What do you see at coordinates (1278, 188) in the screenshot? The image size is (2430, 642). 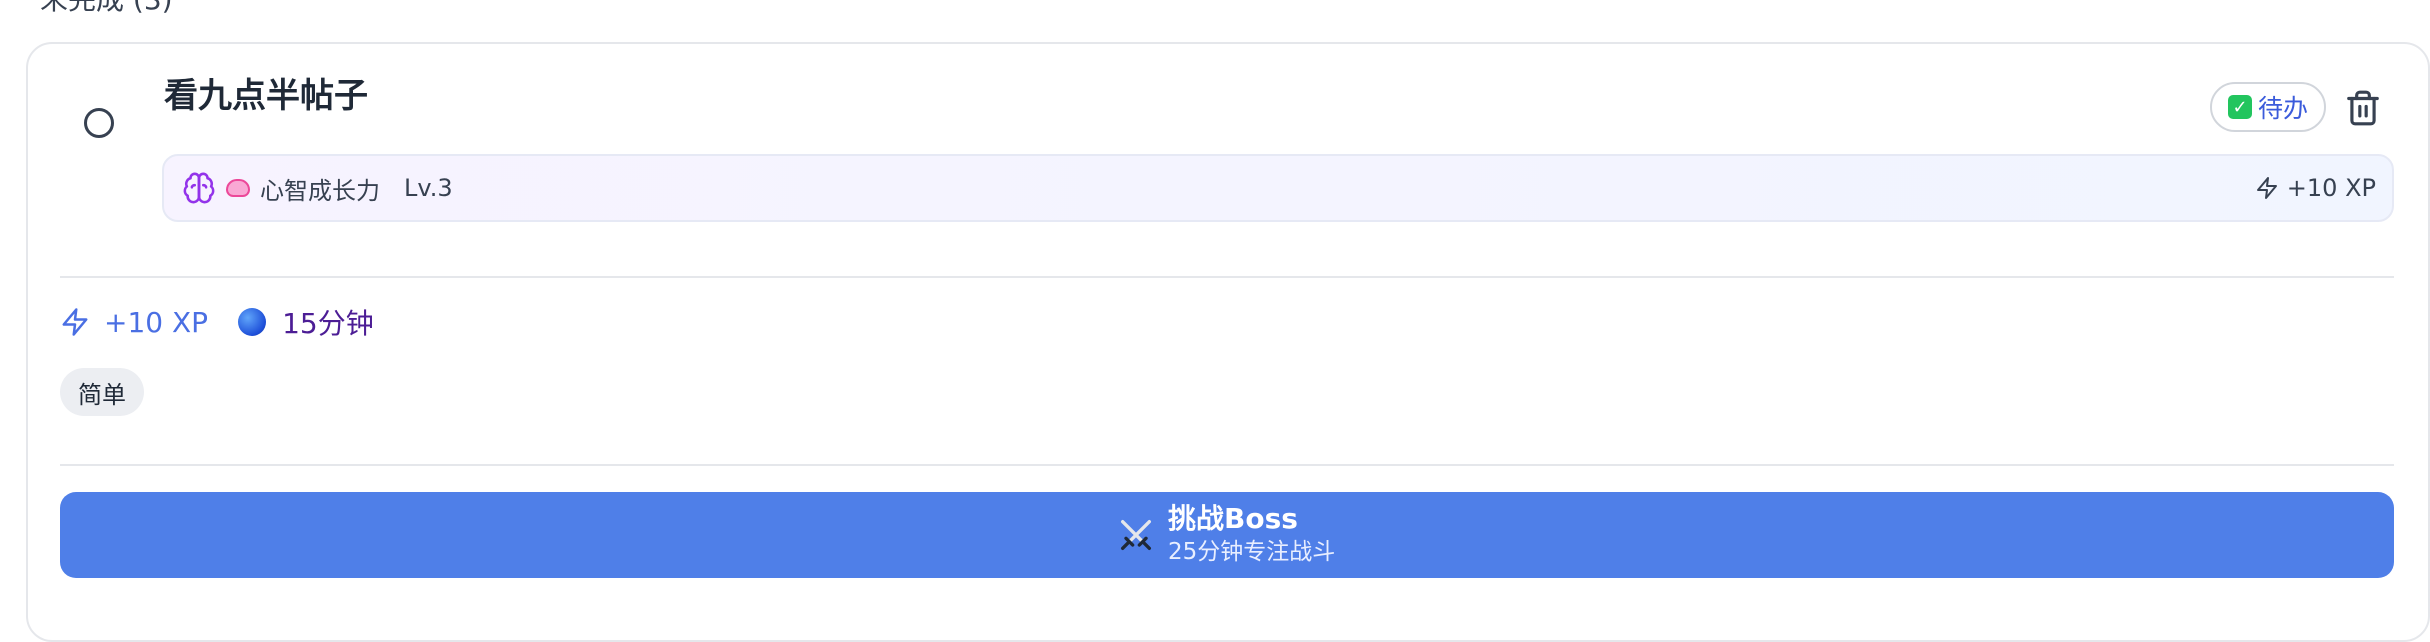 I see `skill-bar: 心智成长力 Lv.3 +10 XP` at bounding box center [1278, 188].